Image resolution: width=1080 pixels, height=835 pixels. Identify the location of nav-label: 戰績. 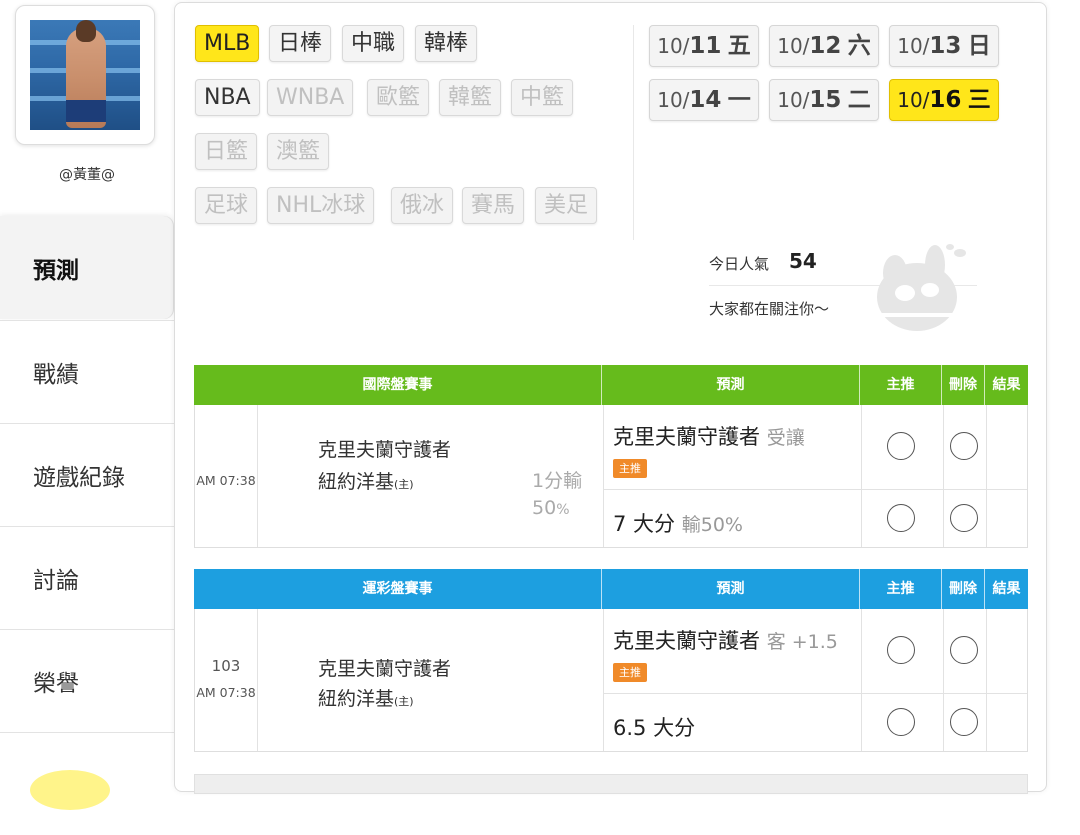
(56, 375).